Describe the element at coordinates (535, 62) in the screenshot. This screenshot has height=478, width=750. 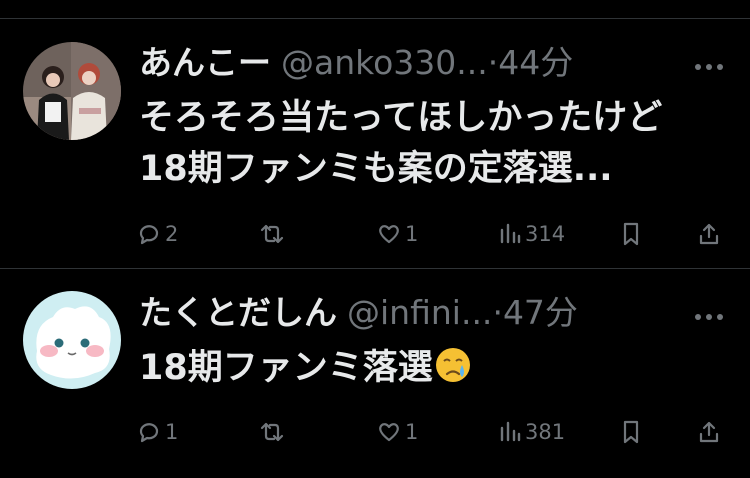
I see `timestamp: 44分` at that location.